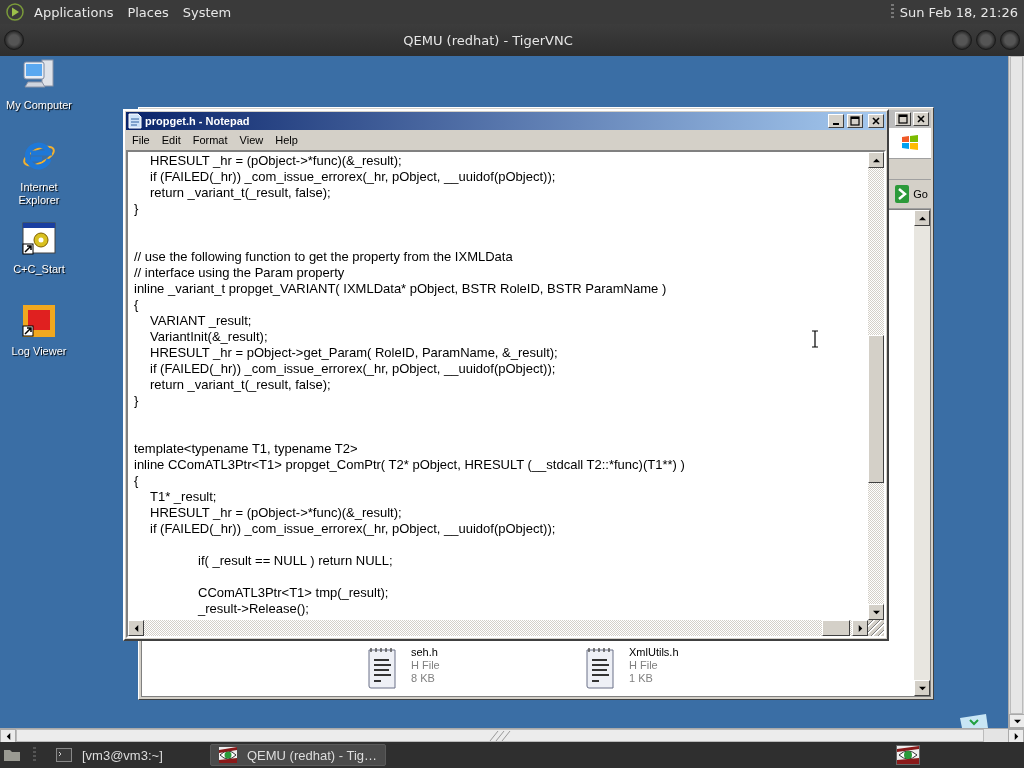 Image resolution: width=1024 pixels, height=768 pixels. Describe the element at coordinates (239, 273) in the screenshot. I see `code-line: // interface using the Param property` at that location.